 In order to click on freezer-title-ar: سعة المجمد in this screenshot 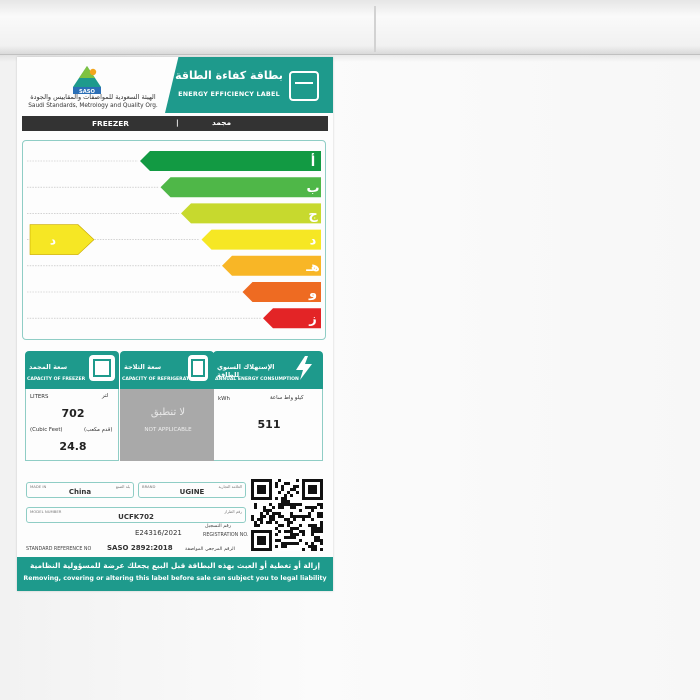, I will do `click(48, 367)`.